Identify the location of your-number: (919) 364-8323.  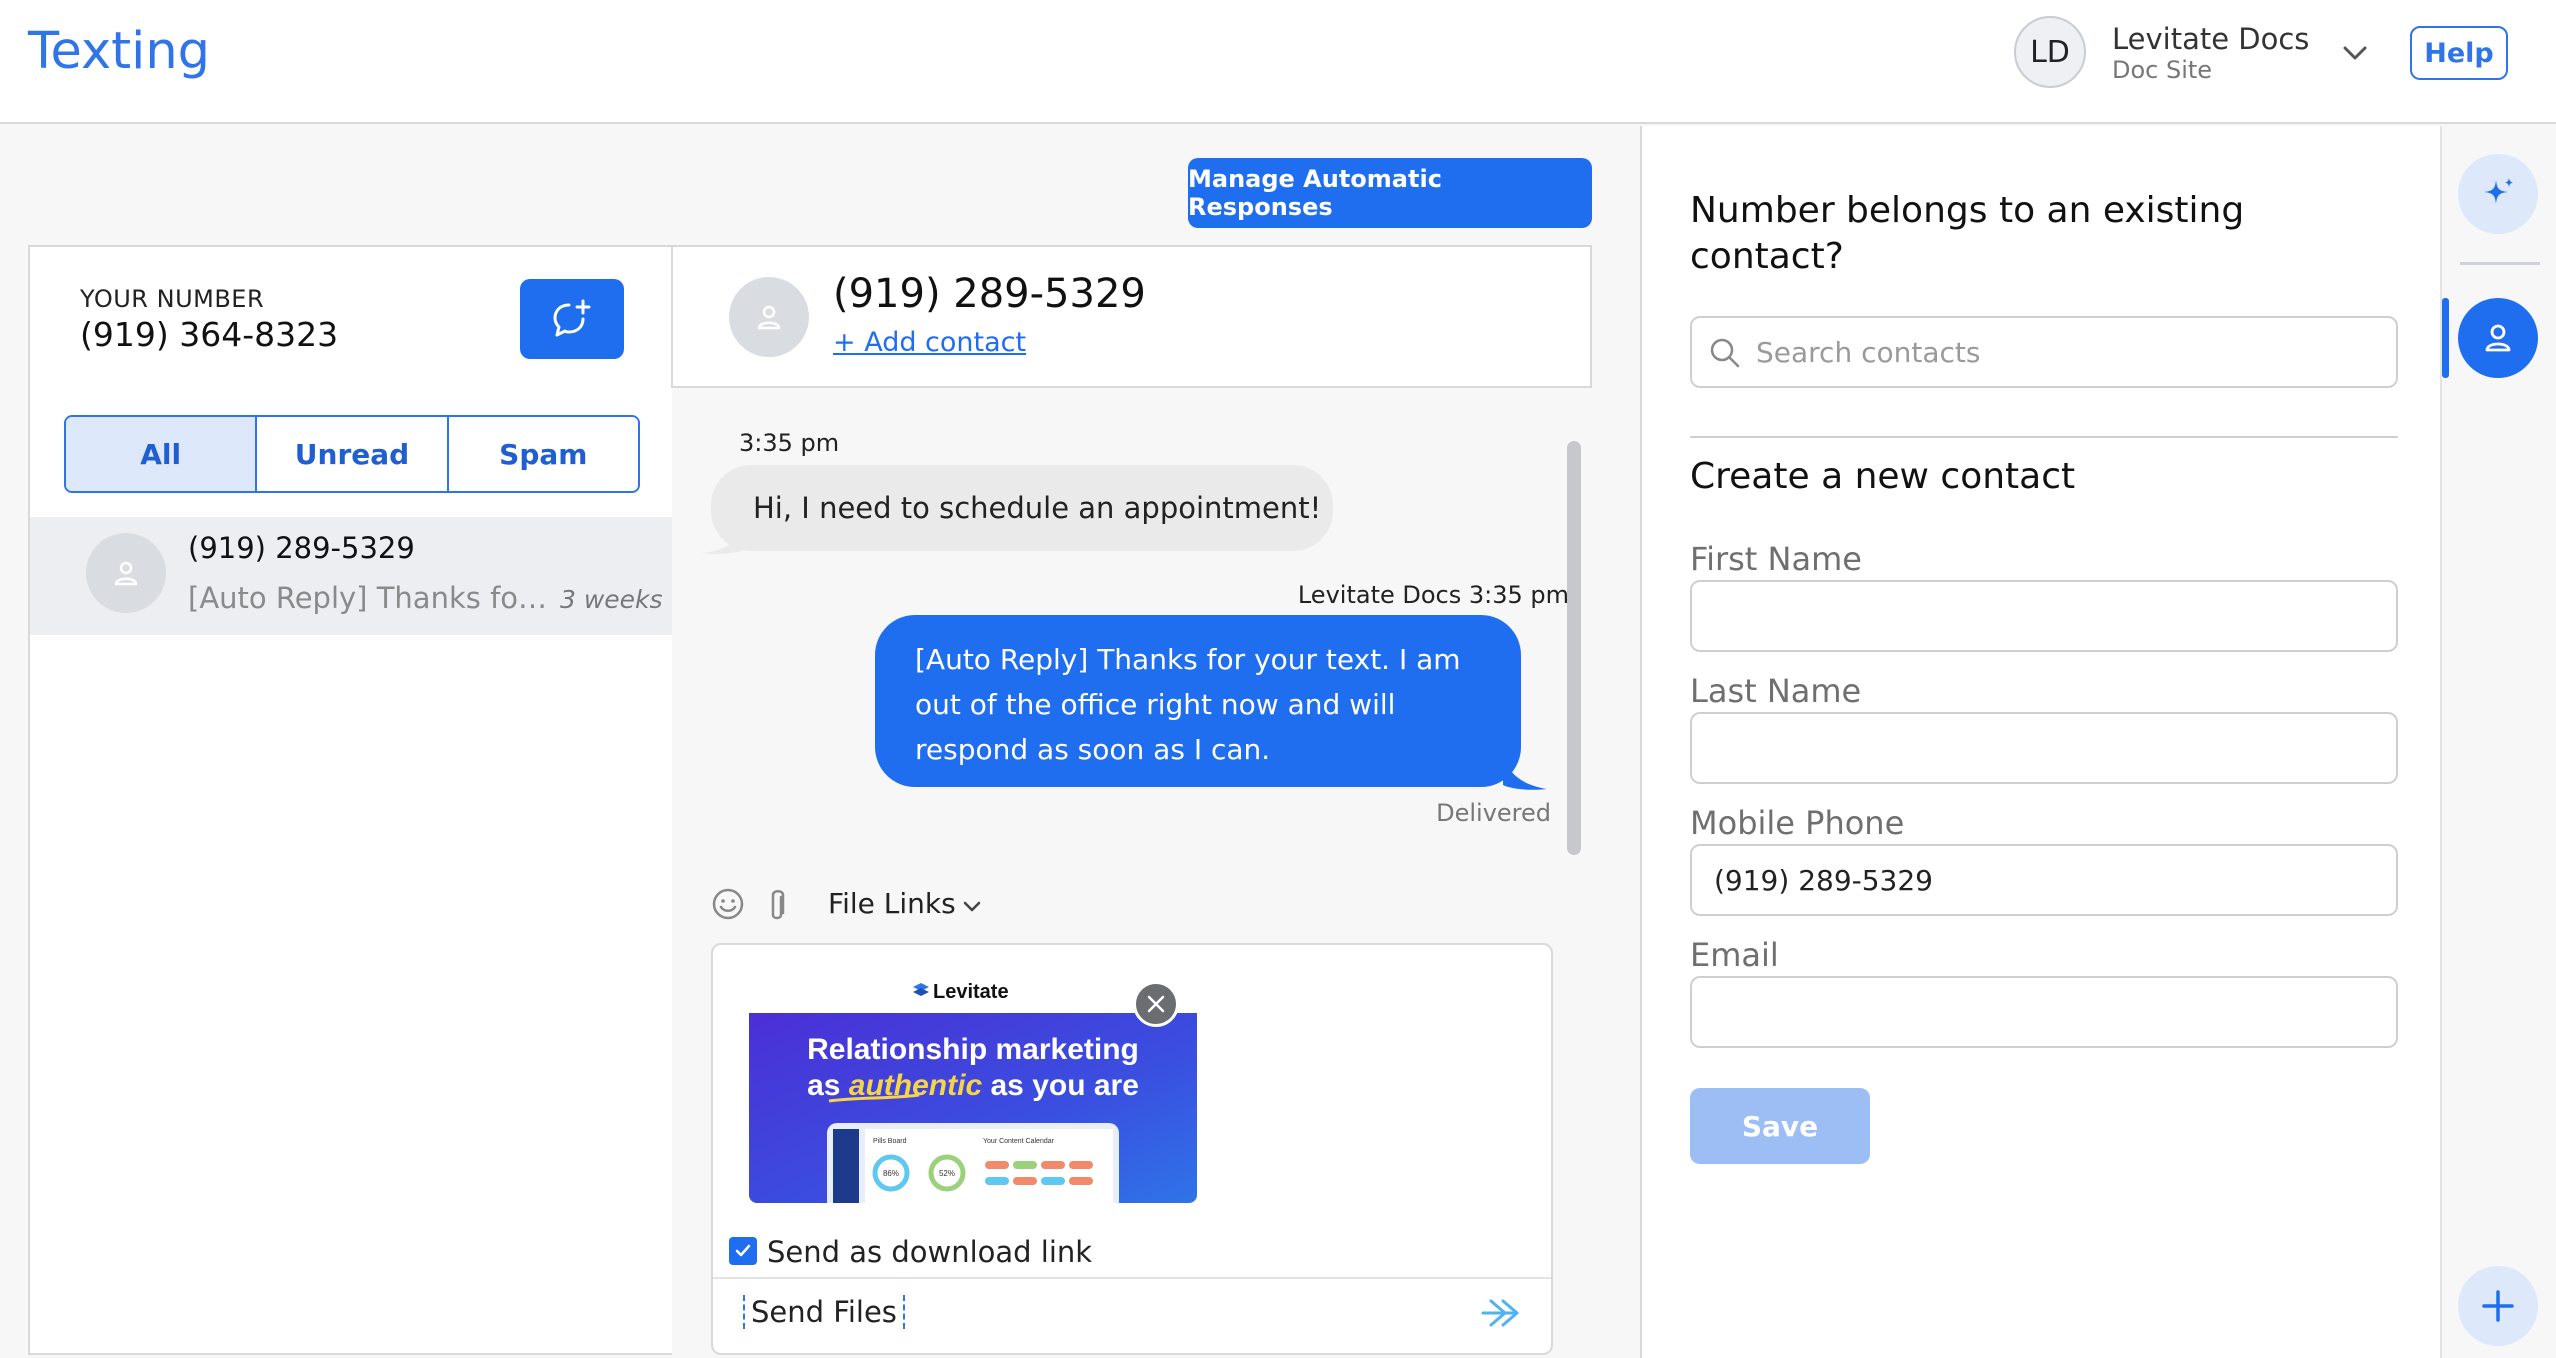
(209, 334).